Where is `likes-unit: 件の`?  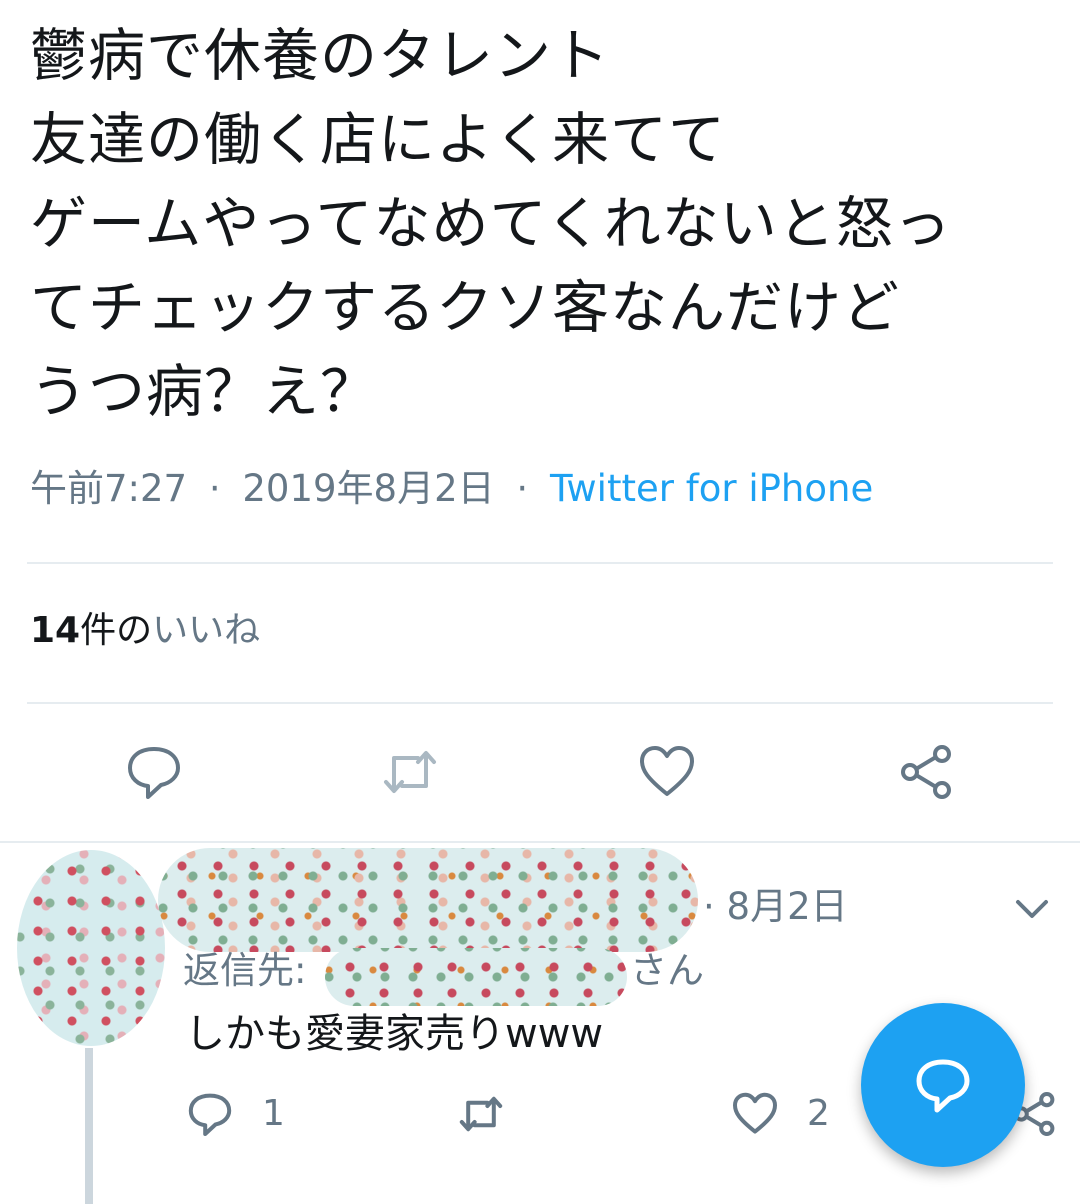 likes-unit: 件の is located at coordinates (116, 630).